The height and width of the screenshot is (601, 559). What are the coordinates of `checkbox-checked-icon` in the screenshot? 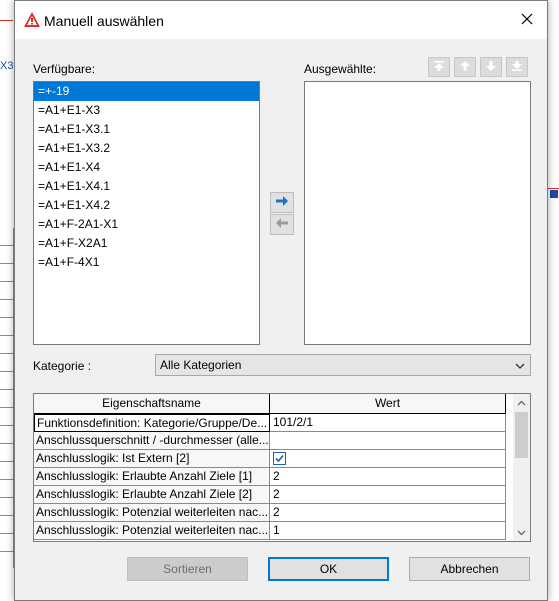 It's located at (279, 458).